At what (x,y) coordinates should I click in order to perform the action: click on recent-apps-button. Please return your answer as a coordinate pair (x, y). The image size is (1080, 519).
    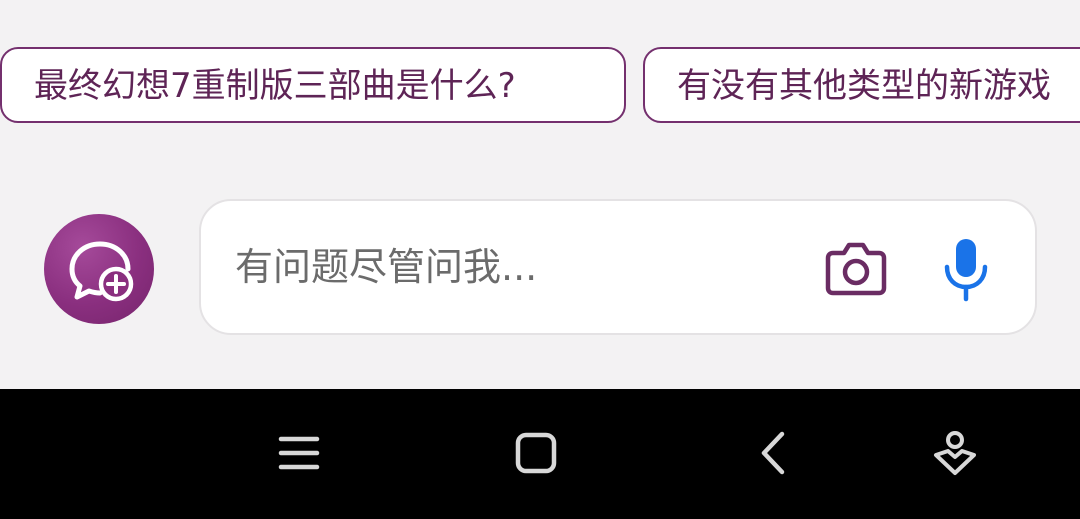
    Looking at the image, I should click on (299, 453).